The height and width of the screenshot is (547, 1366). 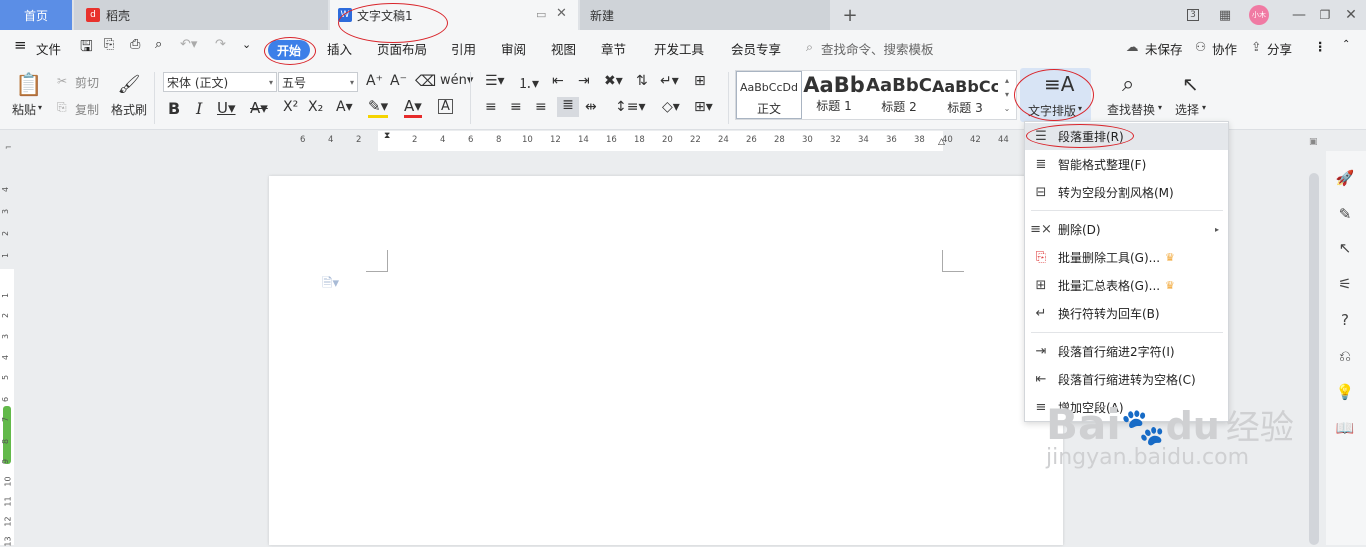 What do you see at coordinates (1187, 109) in the screenshot?
I see `select-button: 选择` at bounding box center [1187, 109].